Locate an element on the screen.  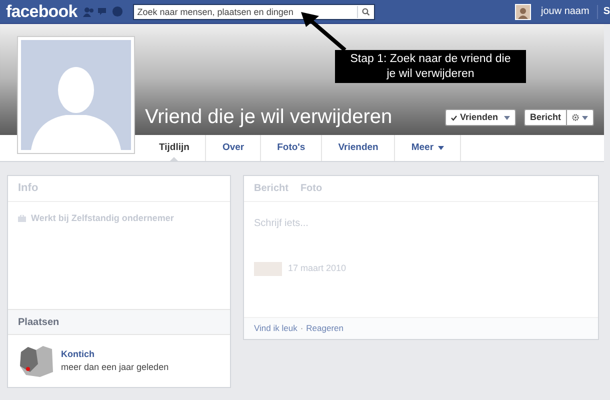
user-name: jouw naam is located at coordinates (565, 11).